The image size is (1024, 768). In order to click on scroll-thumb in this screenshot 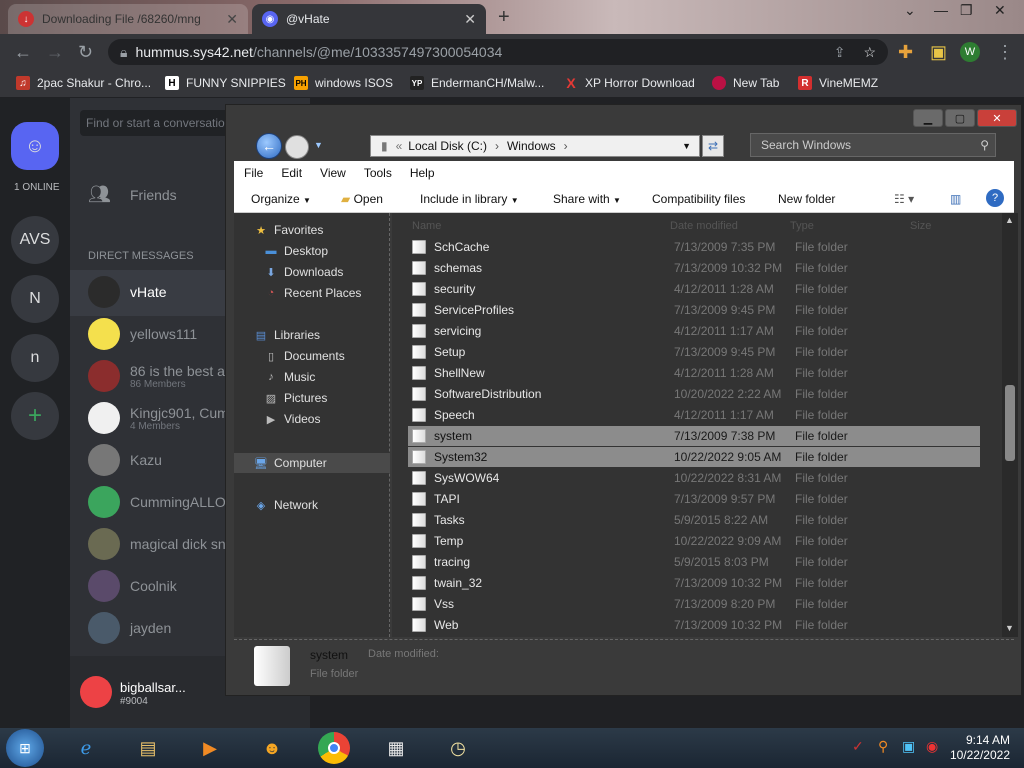, I will do `click(1010, 423)`.